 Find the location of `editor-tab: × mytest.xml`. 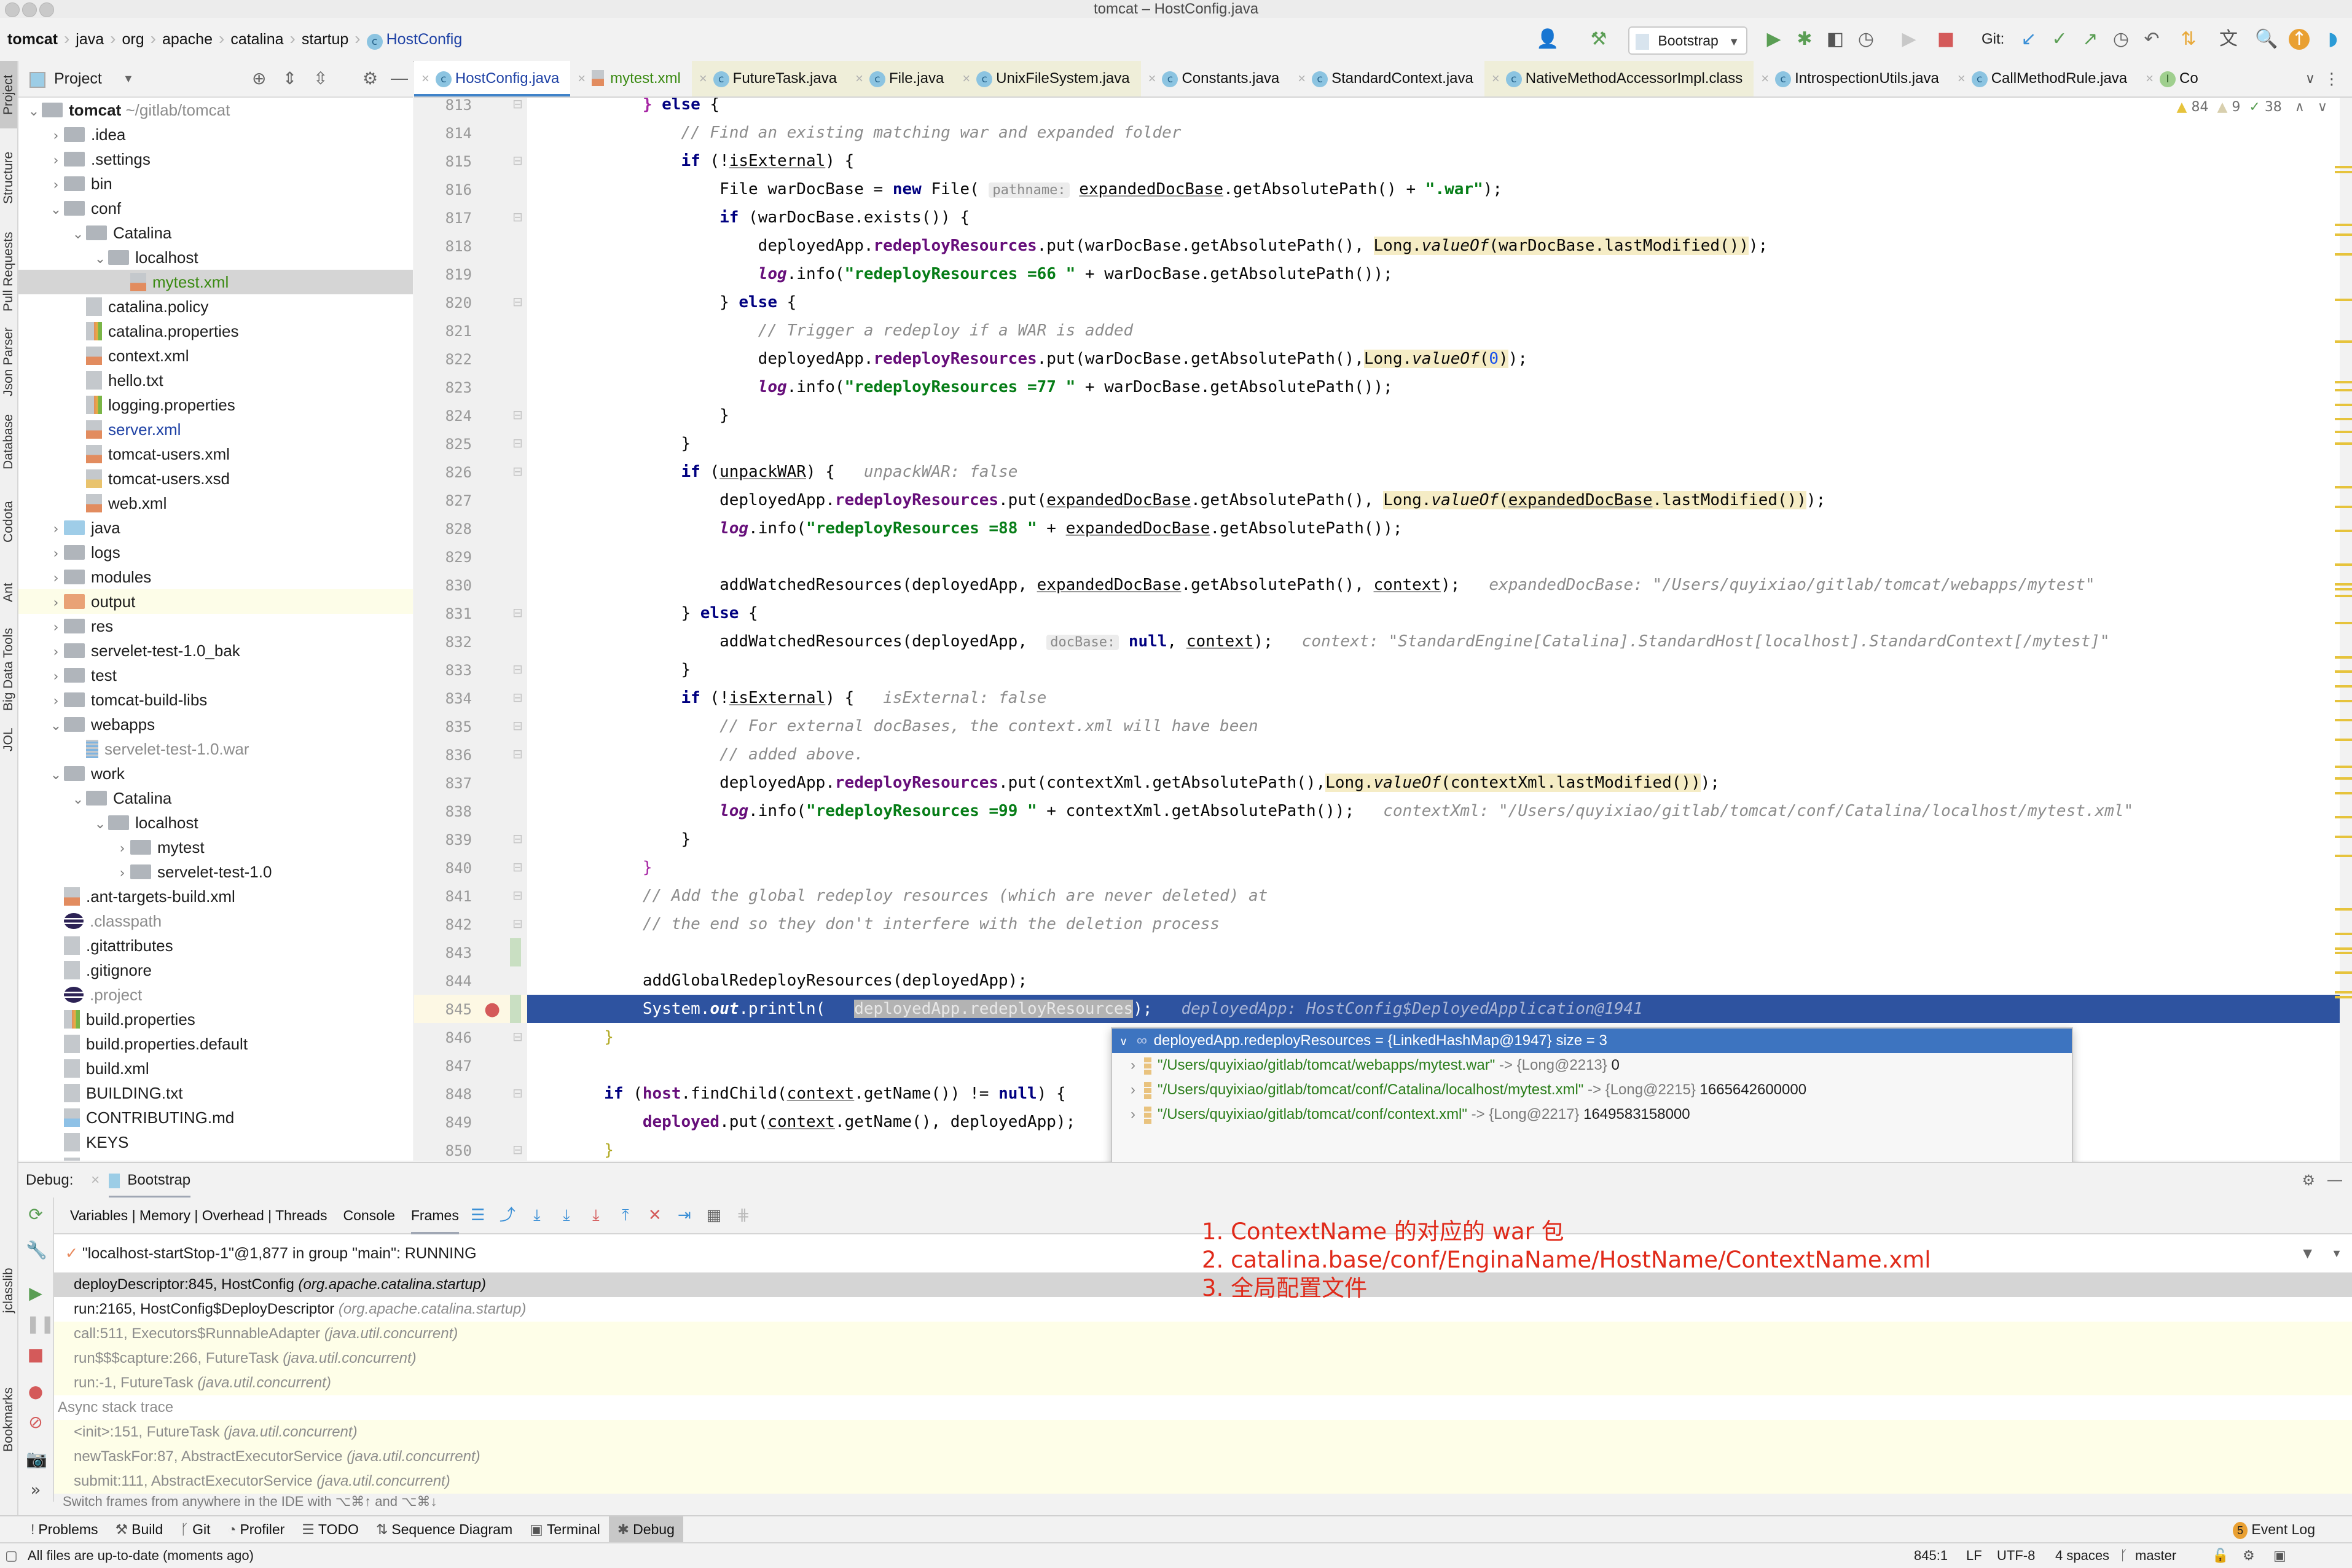

editor-tab: × mytest.xml is located at coordinates (631, 78).